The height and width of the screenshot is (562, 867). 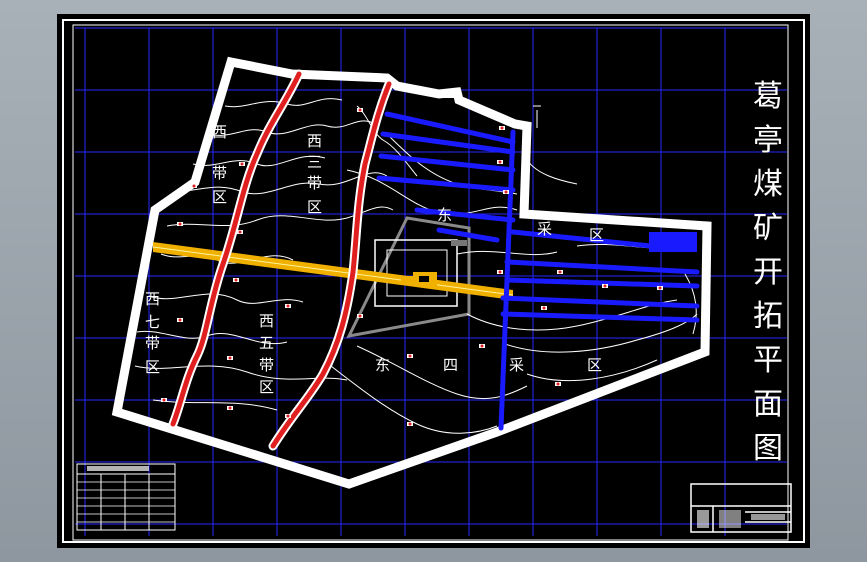 I want to click on boundary-notch, so click(x=447, y=94).